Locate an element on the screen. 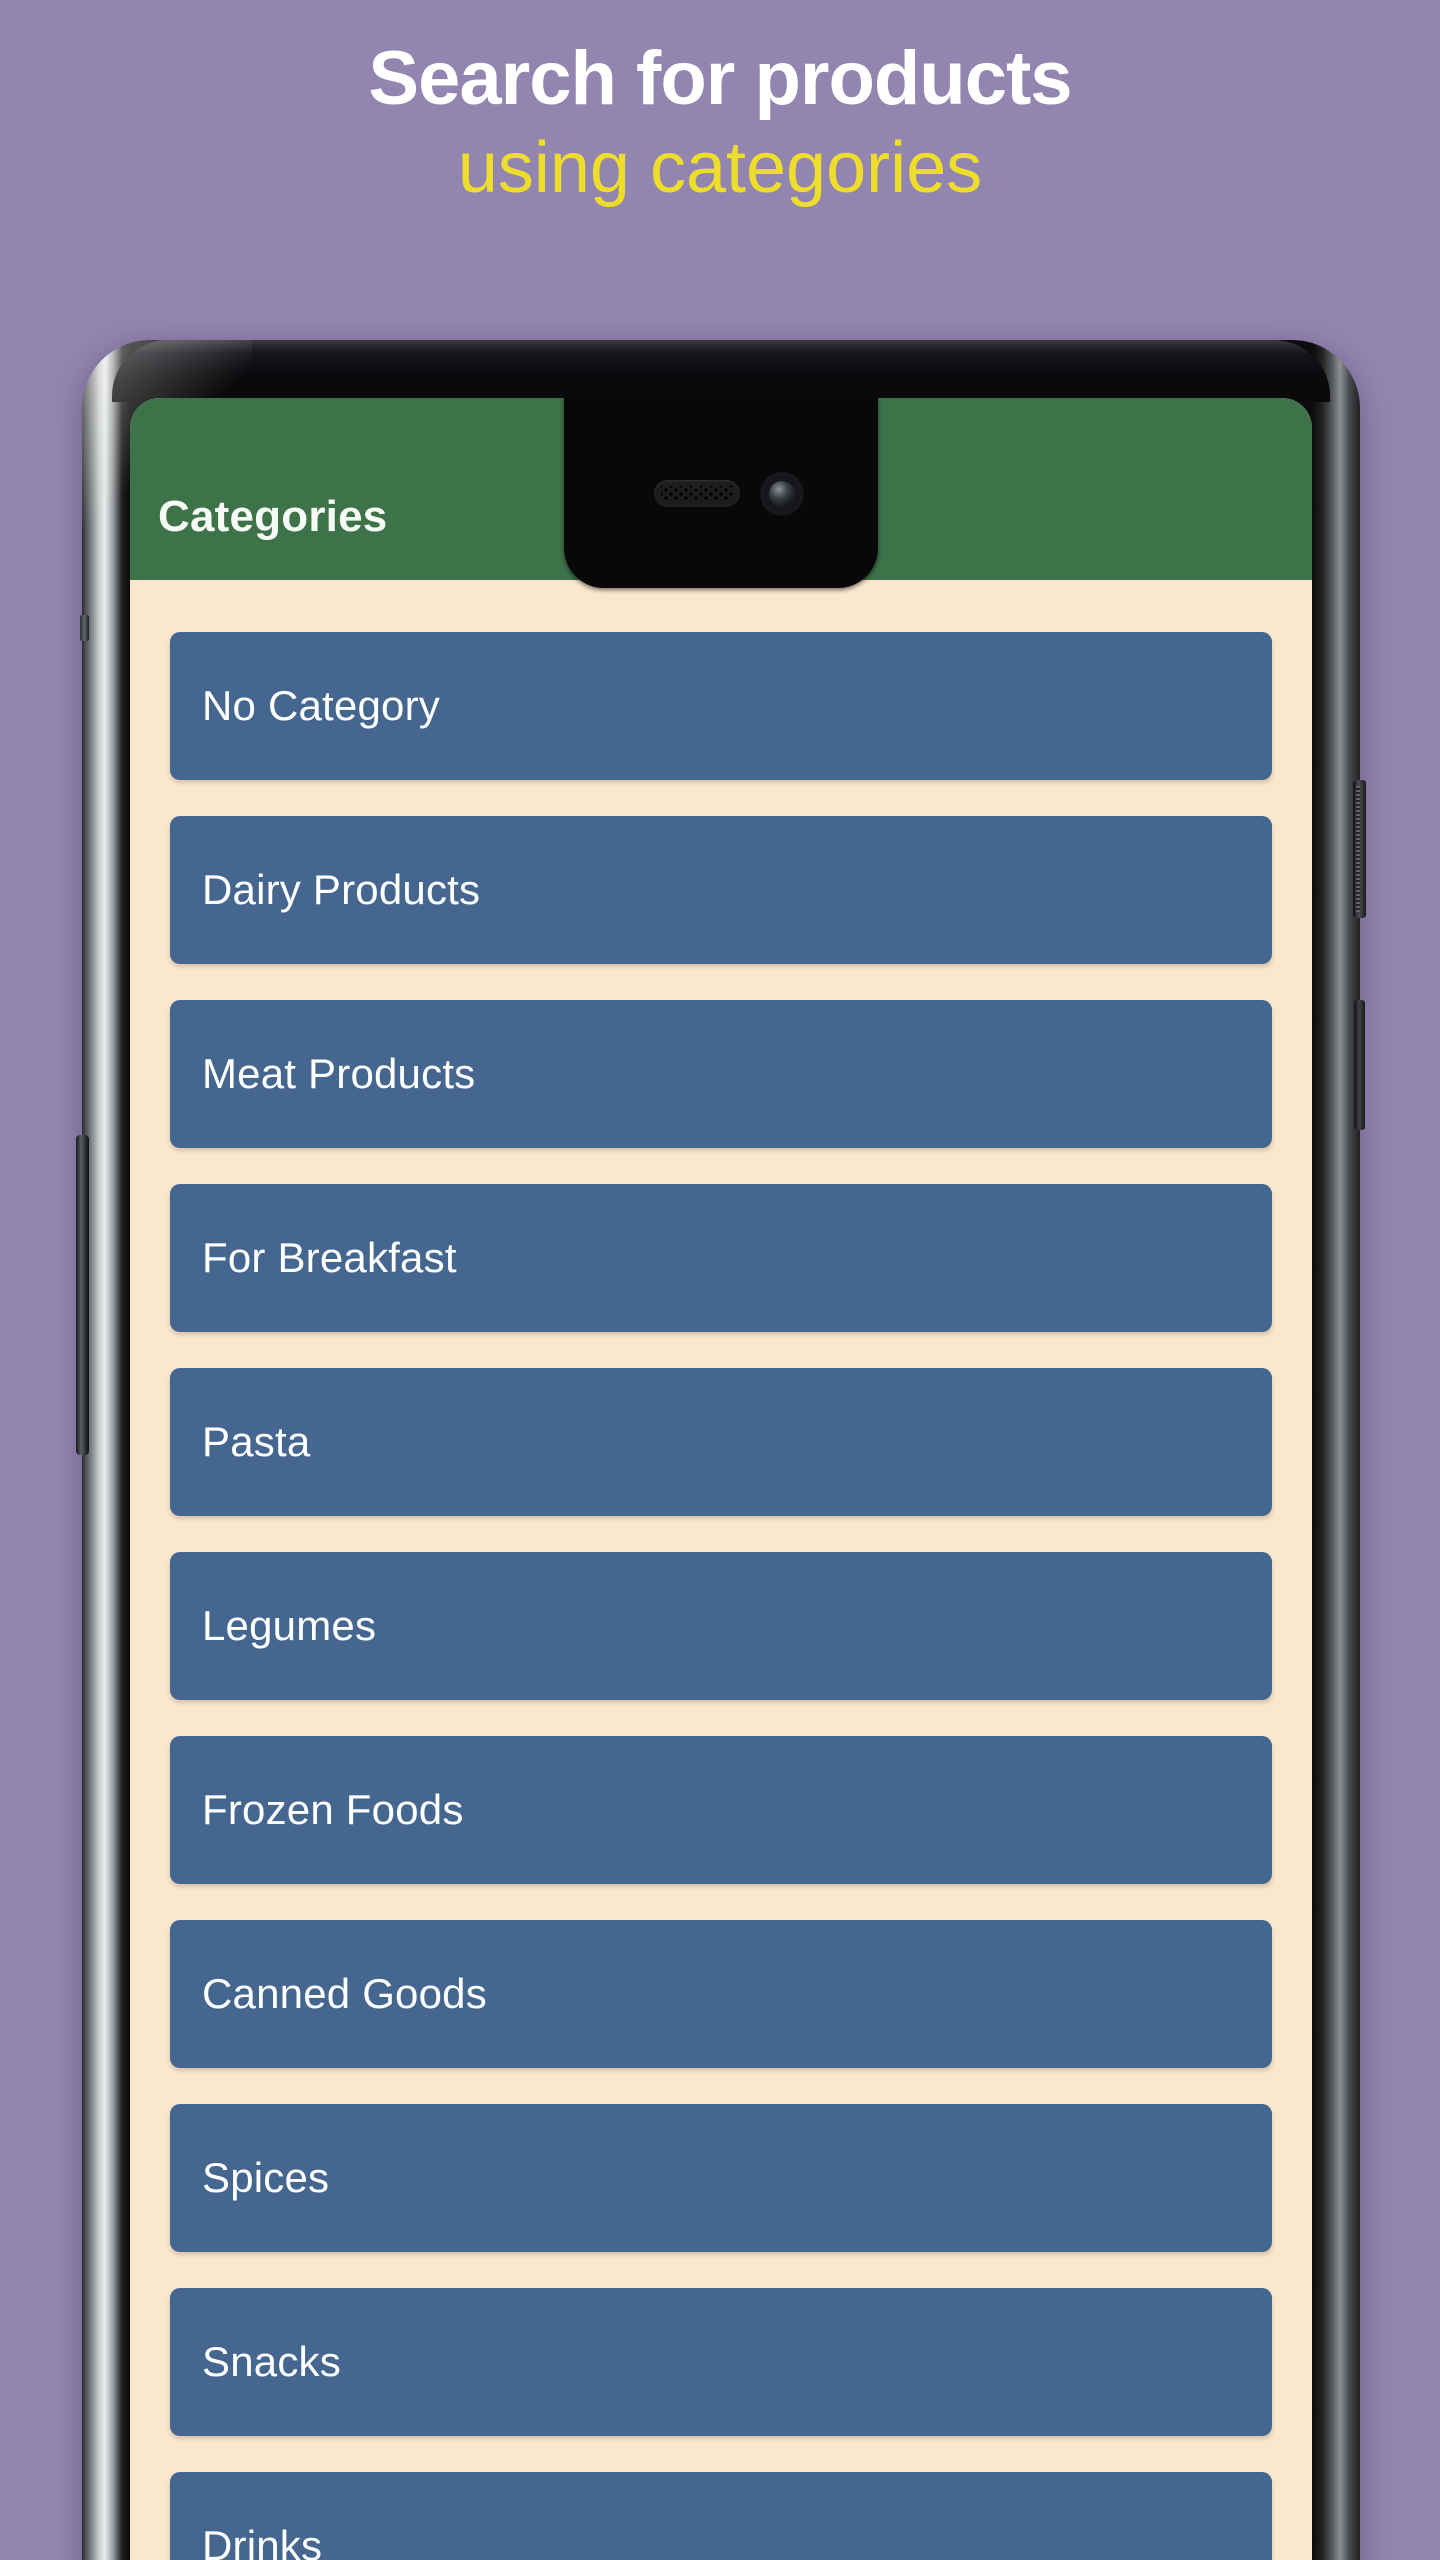  list-item: No Category is located at coordinates (721, 706).